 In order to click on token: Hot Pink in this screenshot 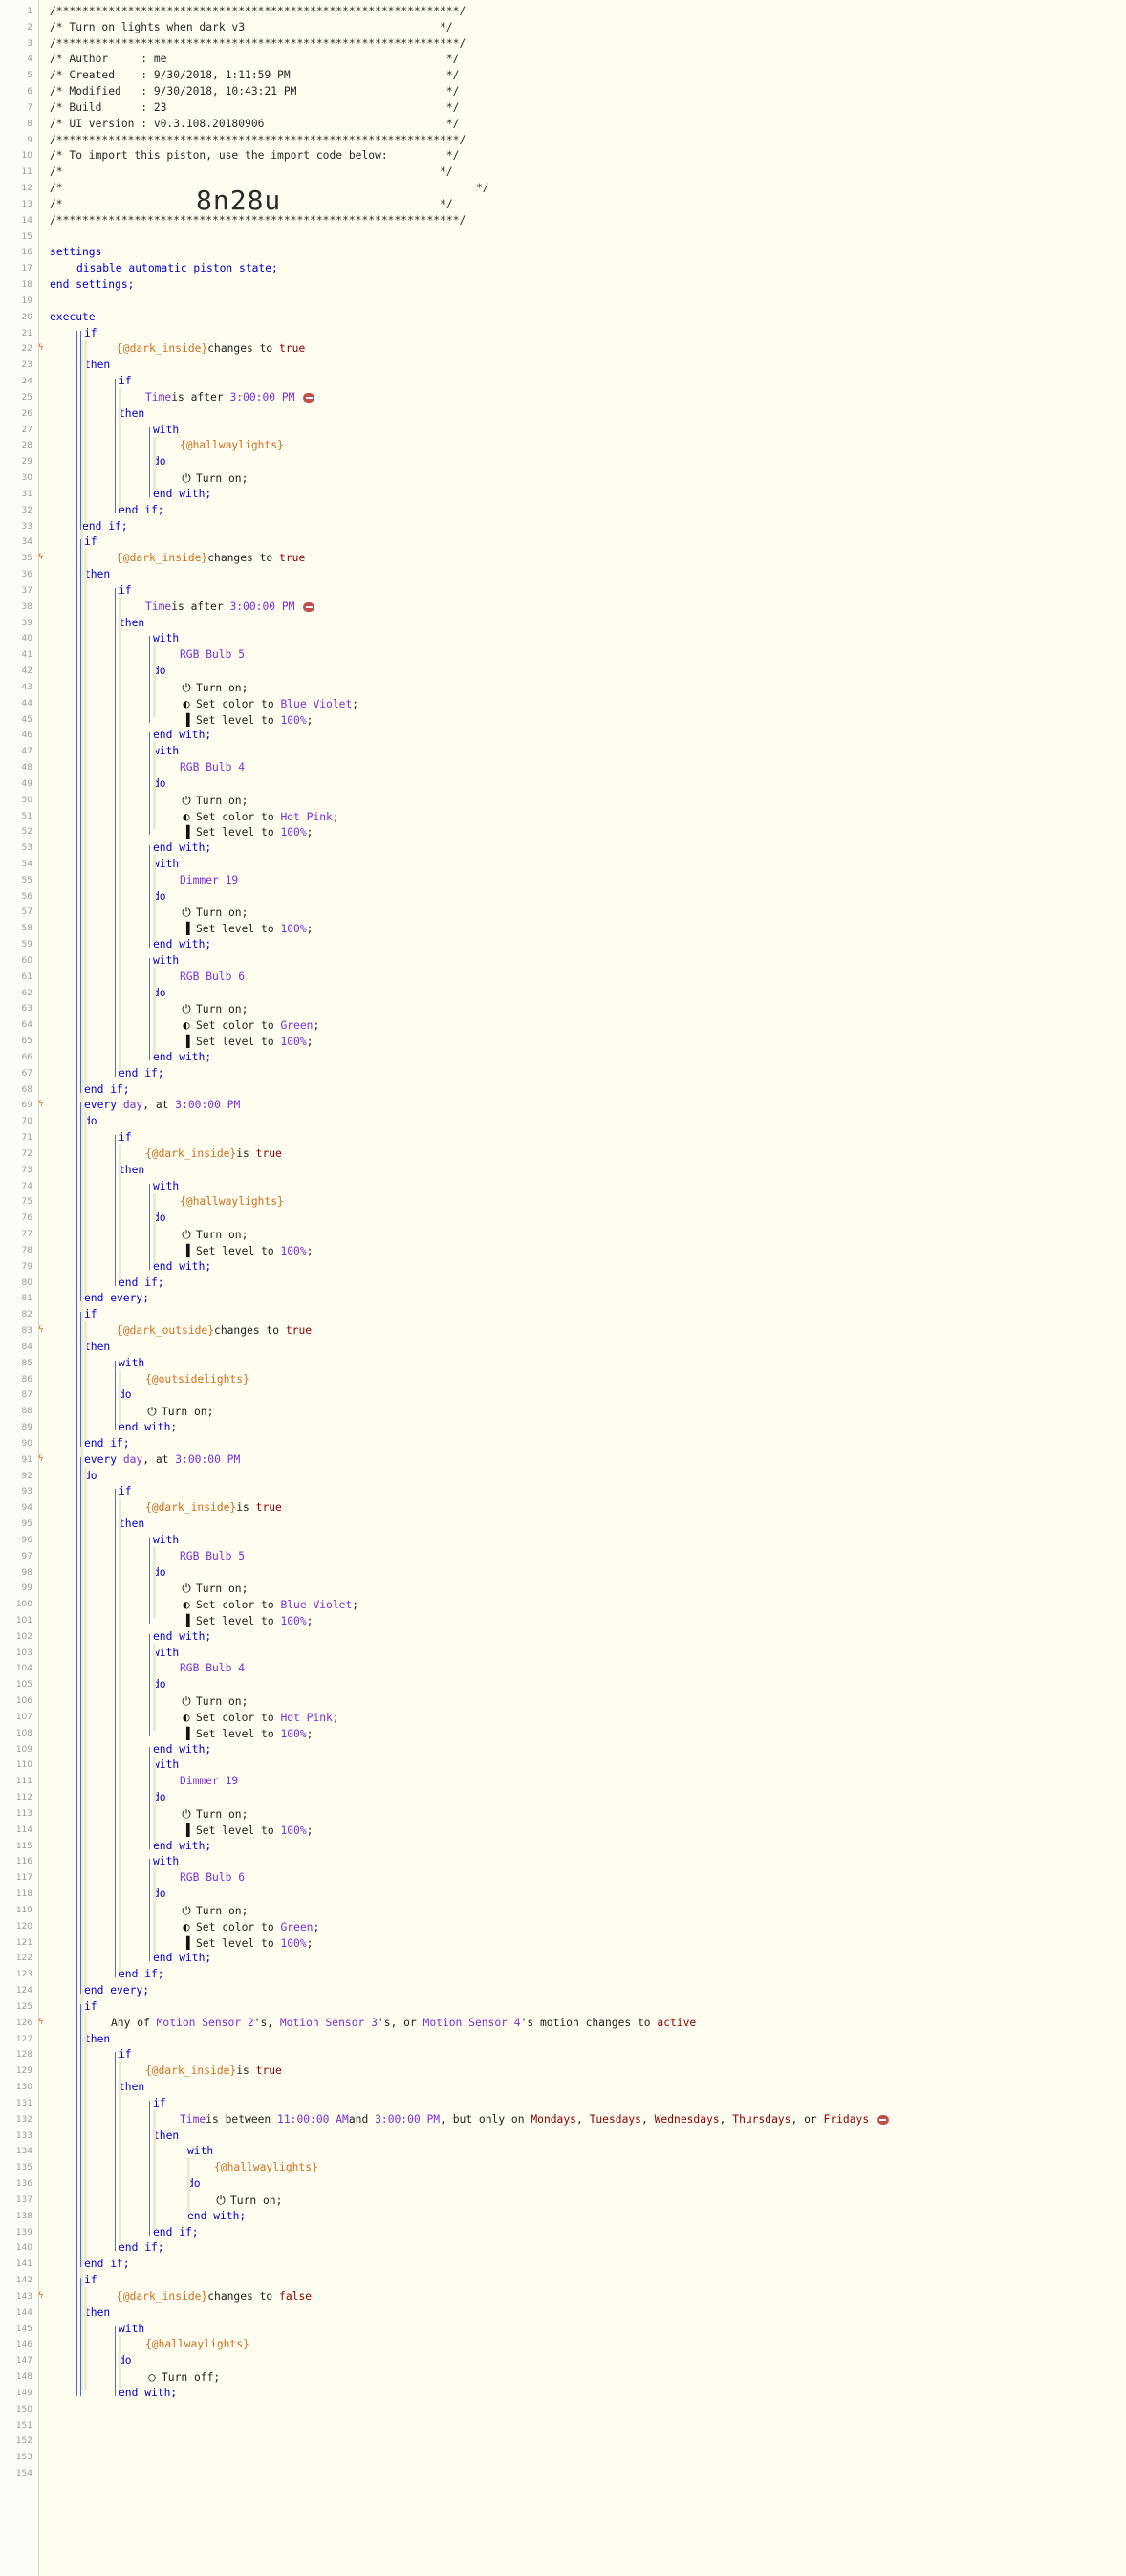, I will do `click(306, 1717)`.